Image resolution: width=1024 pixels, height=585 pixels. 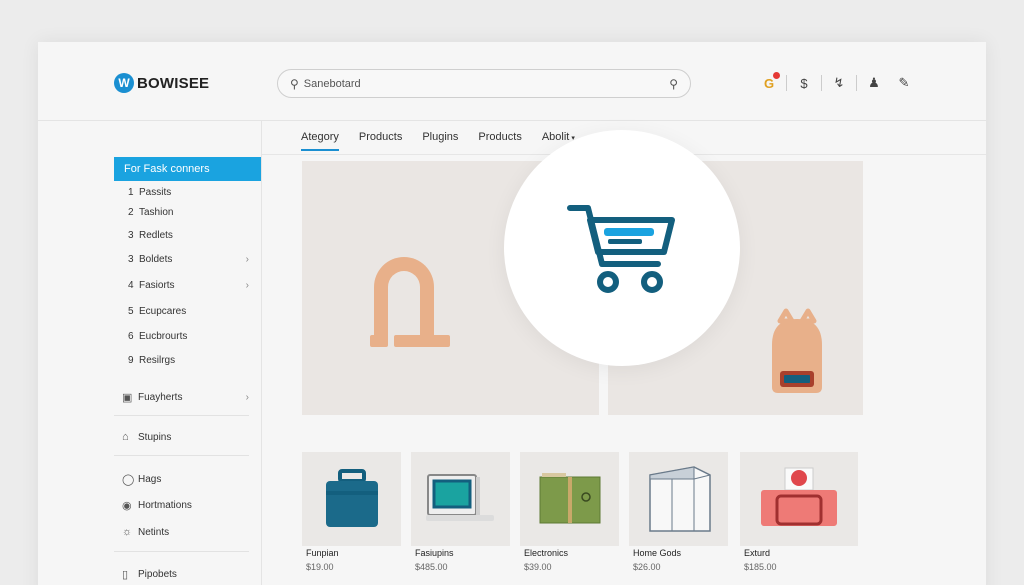 What do you see at coordinates (181, 532) in the screenshot?
I see `sidebar-group-network: ☼ Netints` at bounding box center [181, 532].